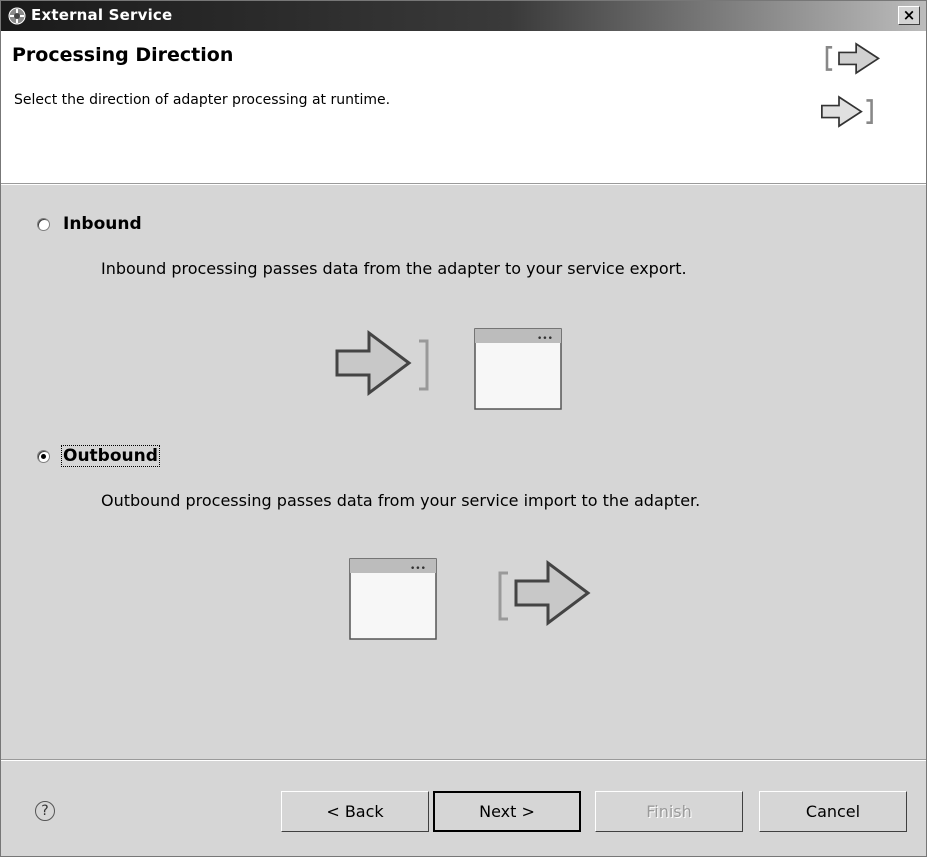  What do you see at coordinates (43, 456) in the screenshot?
I see `outbound-radio` at bounding box center [43, 456].